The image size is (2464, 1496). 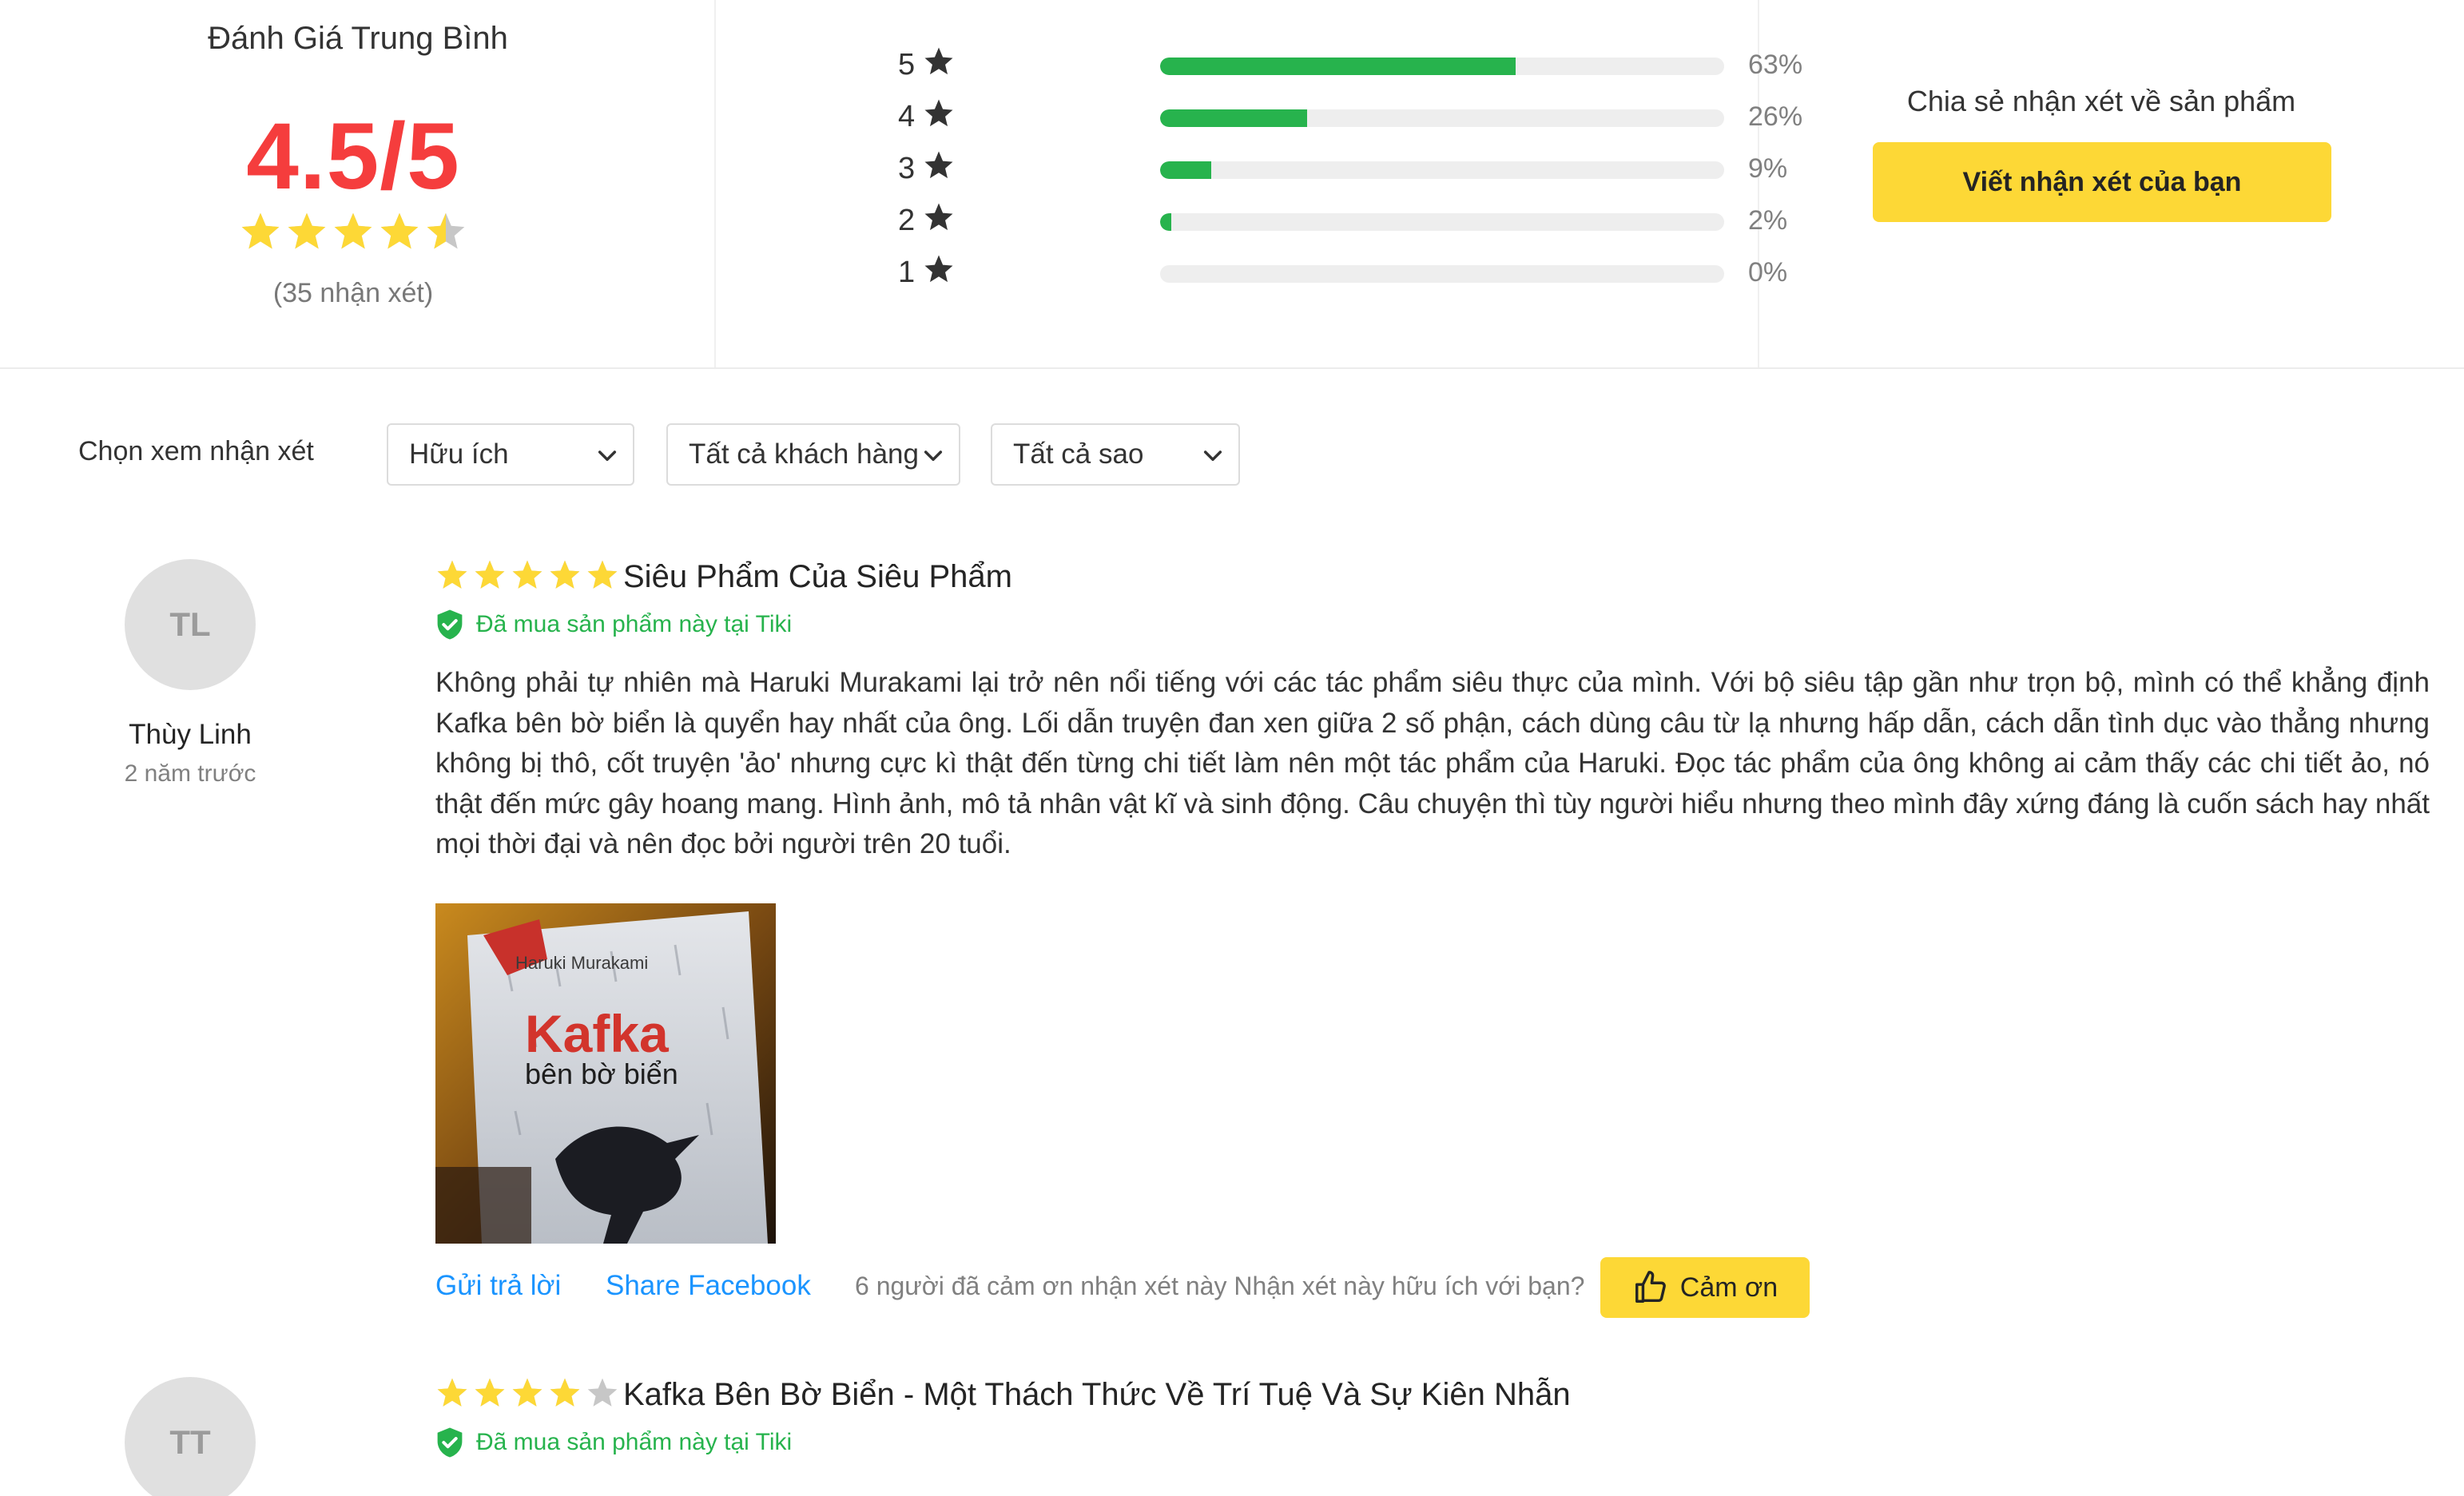 I want to click on reply-link: Gửi trả lời, so click(x=498, y=1286).